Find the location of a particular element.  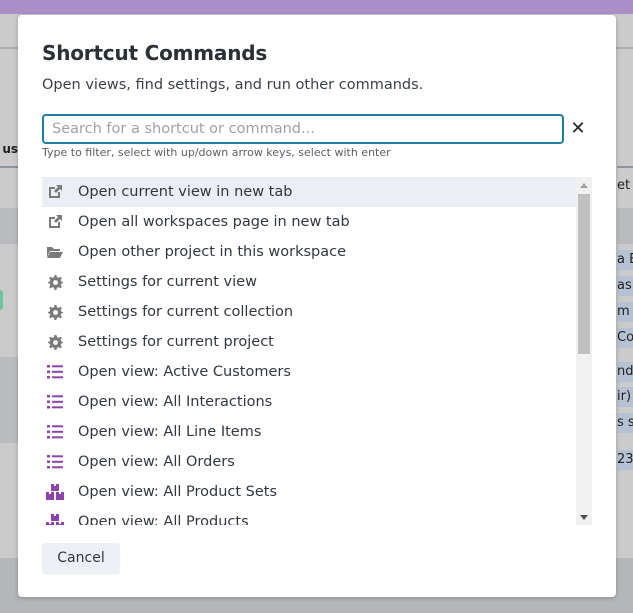

scroll-down-arrow-icon is located at coordinates (584, 517).